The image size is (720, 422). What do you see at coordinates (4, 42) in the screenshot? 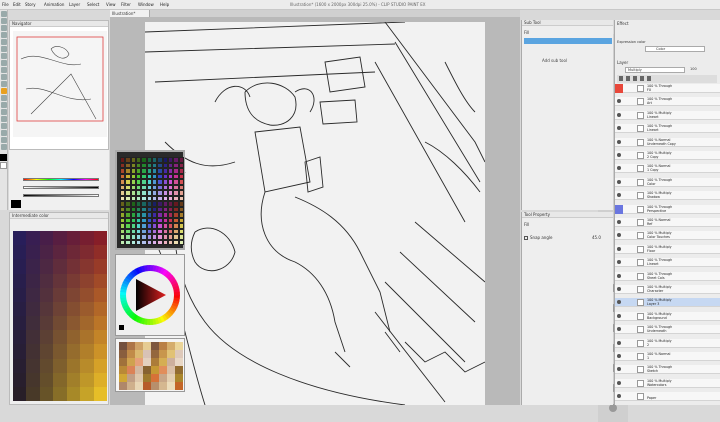
I see `eyedropper-tool-icon` at bounding box center [4, 42].